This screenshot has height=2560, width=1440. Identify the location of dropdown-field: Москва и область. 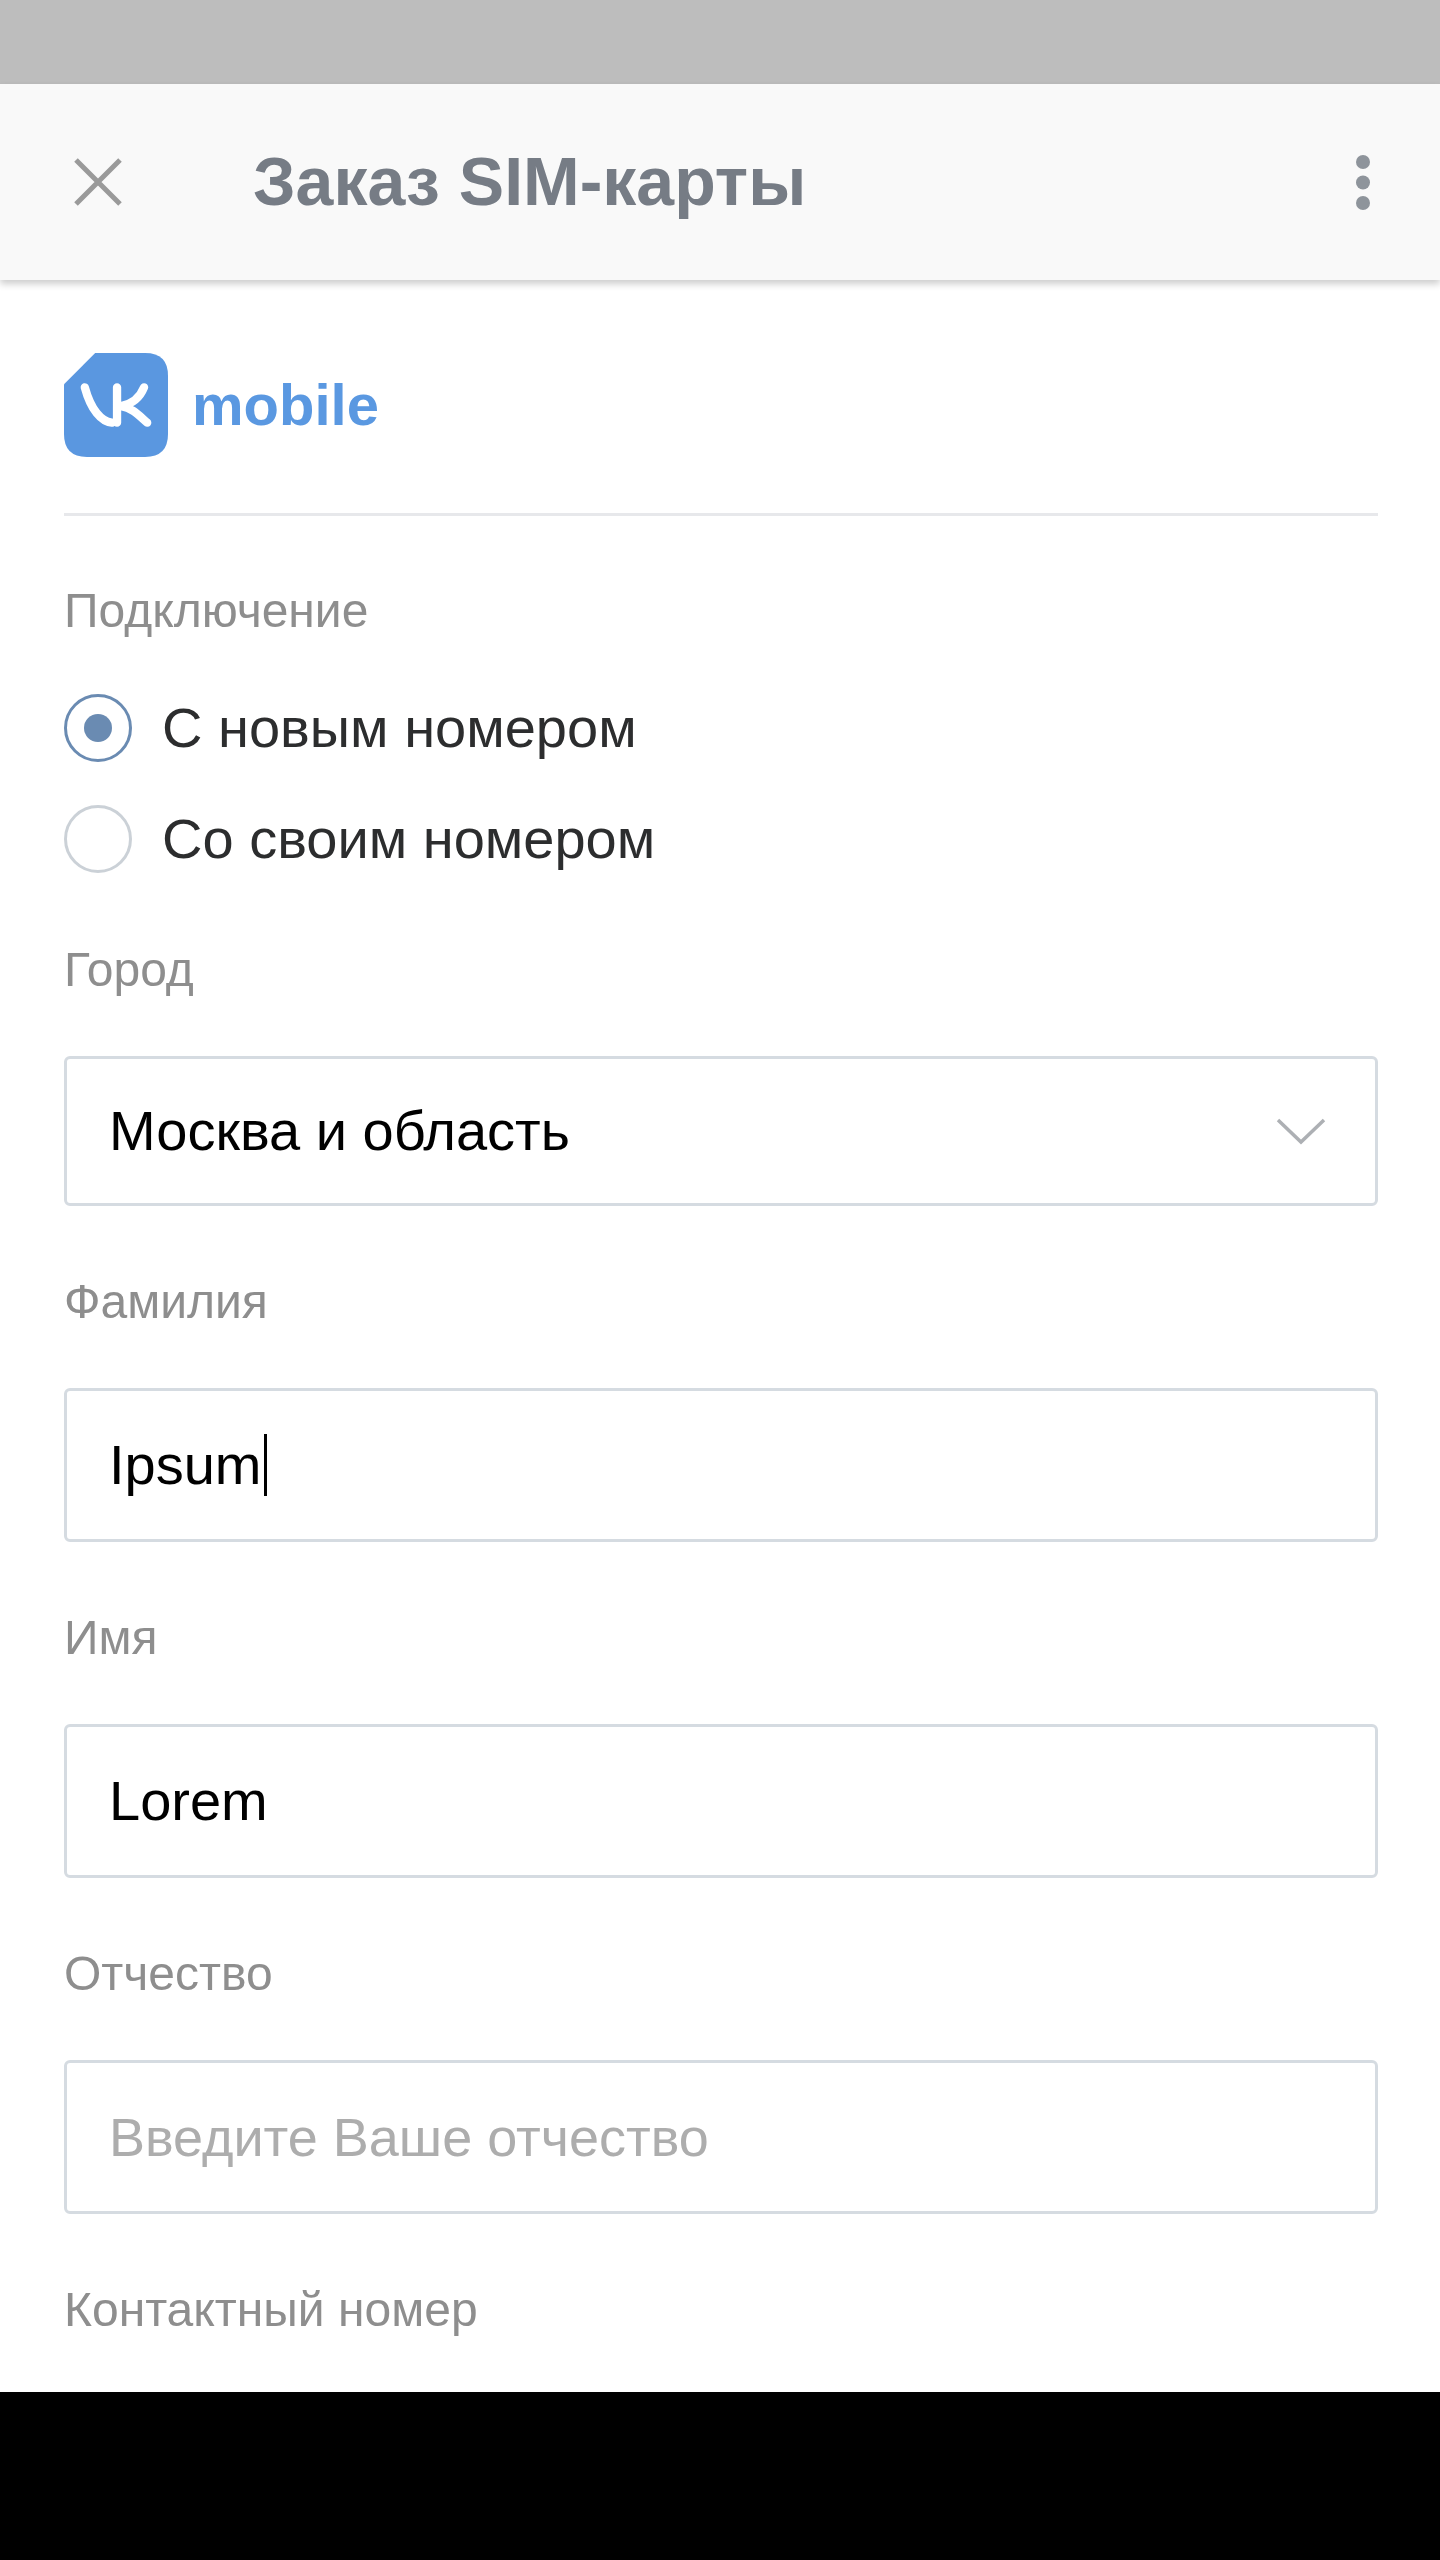
(721, 1131).